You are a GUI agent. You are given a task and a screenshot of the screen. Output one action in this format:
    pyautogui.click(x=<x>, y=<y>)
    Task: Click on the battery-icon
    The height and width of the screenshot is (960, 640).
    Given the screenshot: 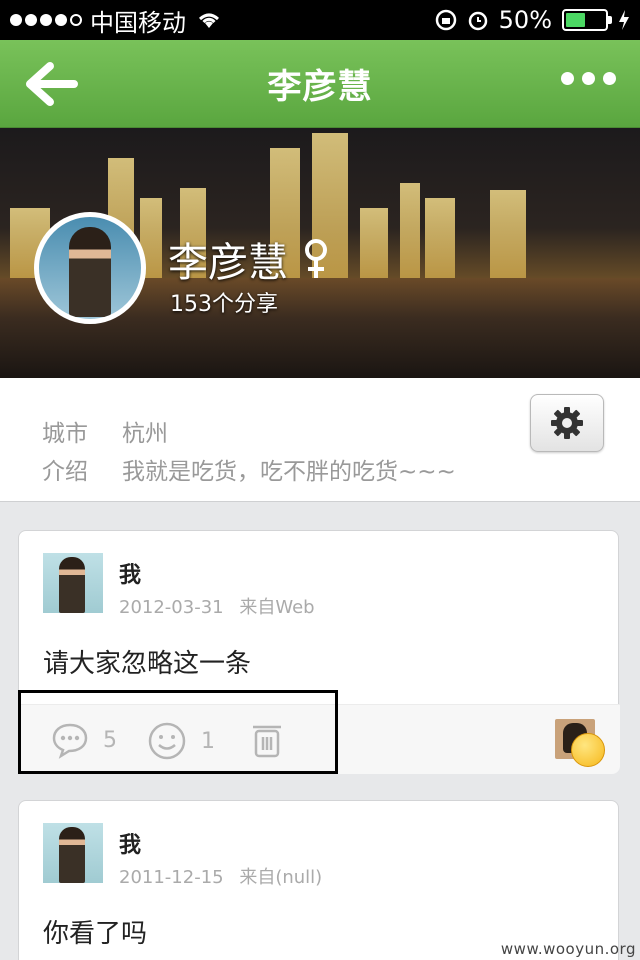 What is the action you would take?
    pyautogui.click(x=587, y=20)
    